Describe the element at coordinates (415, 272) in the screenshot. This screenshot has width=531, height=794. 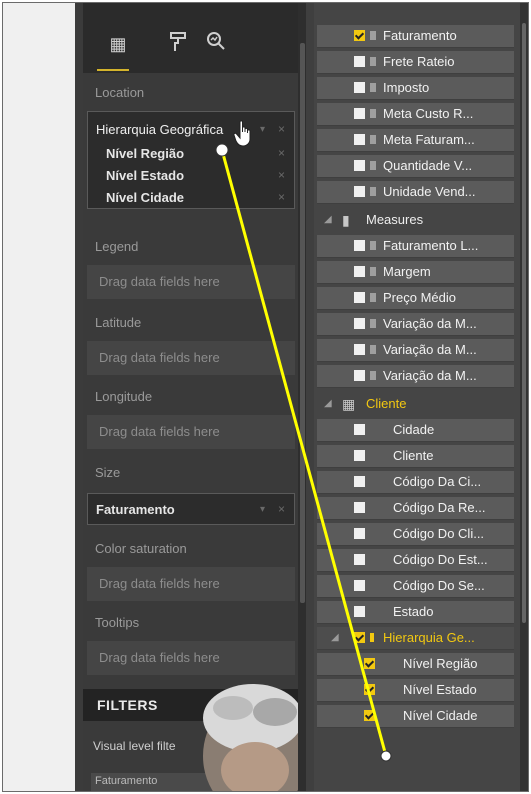
I see `field-item: Margem` at that location.